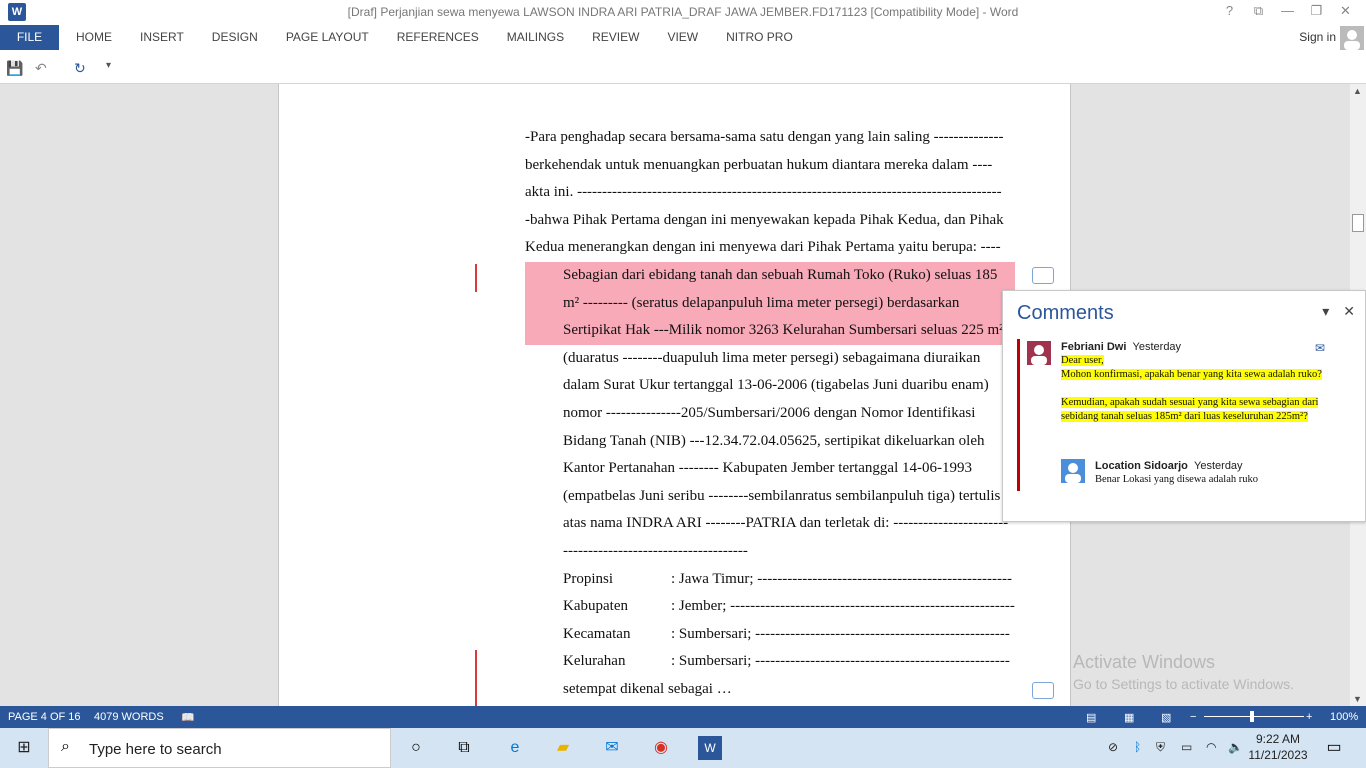 Image resolution: width=1366 pixels, height=768 pixels. Describe the element at coordinates (588, 578) in the screenshot. I see `field-label: Propinsi` at that location.